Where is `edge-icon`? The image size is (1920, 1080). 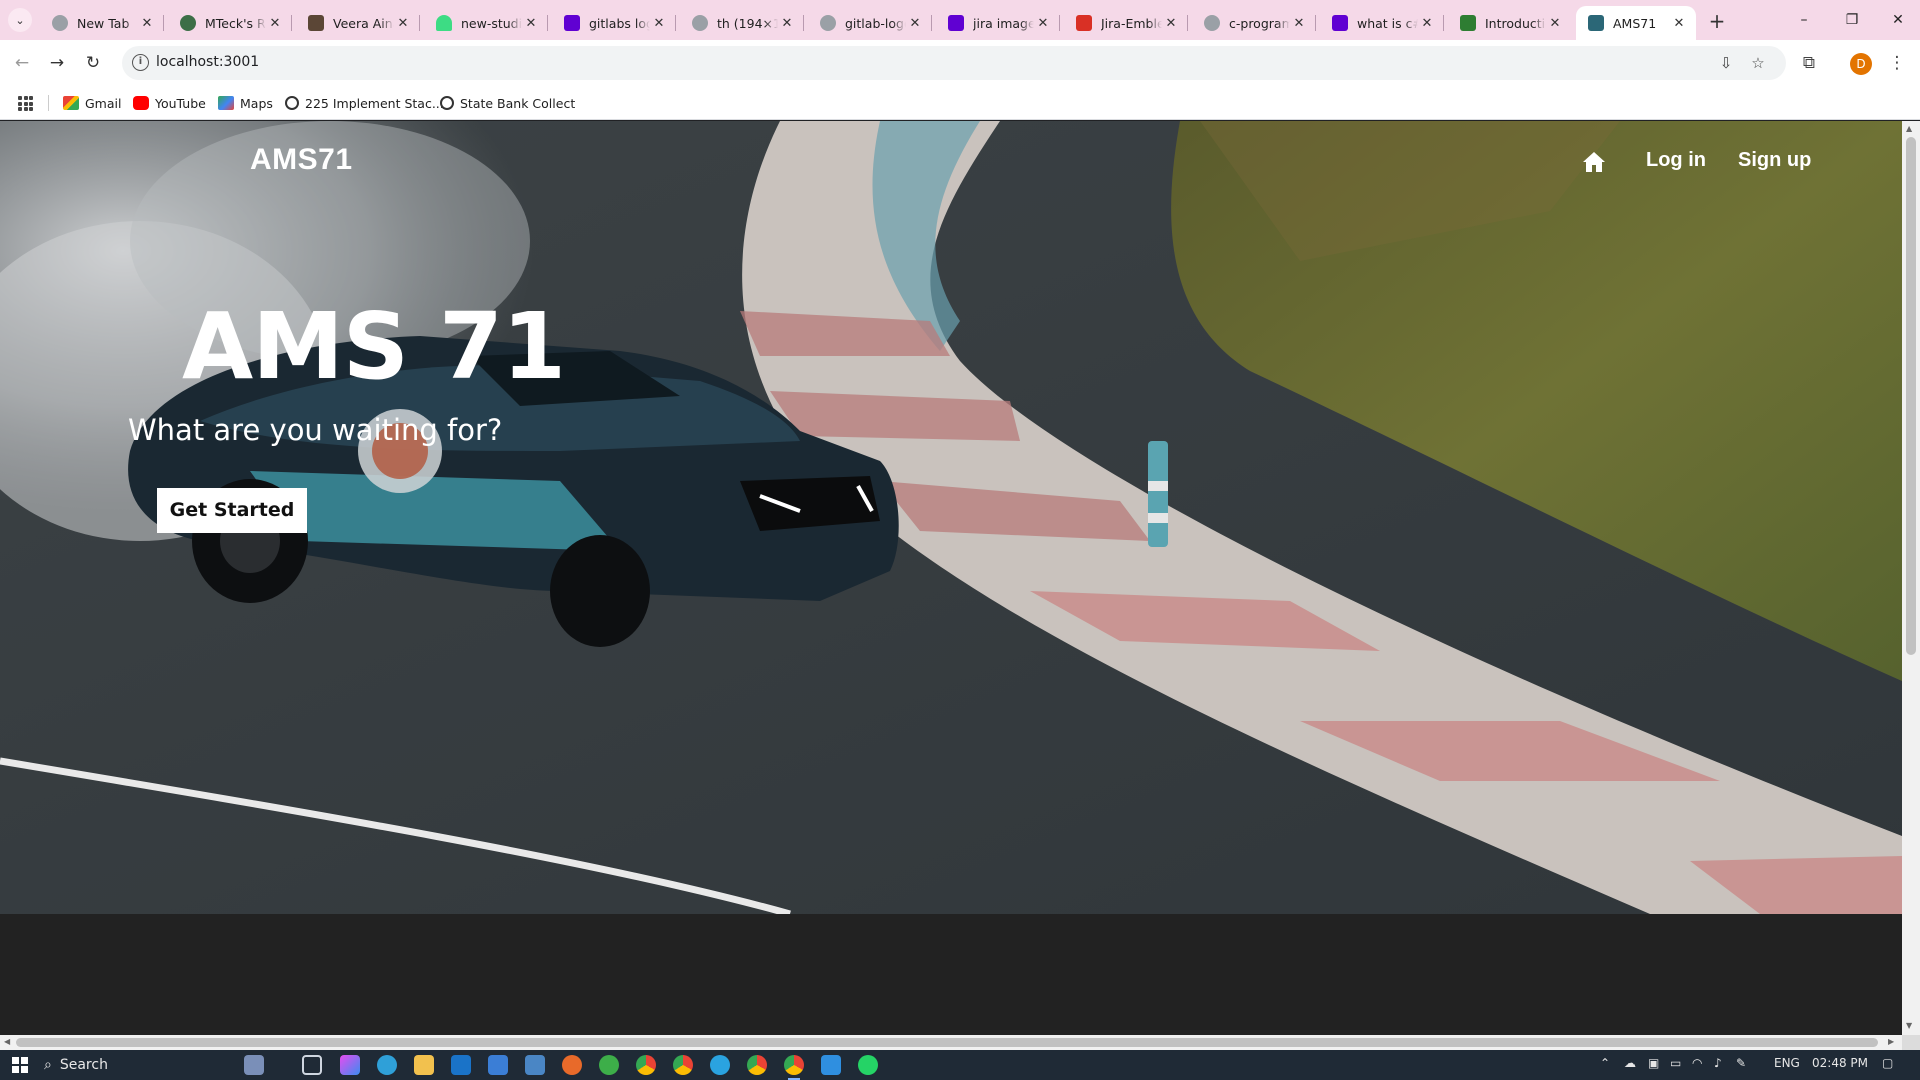 edge-icon is located at coordinates (387, 1065).